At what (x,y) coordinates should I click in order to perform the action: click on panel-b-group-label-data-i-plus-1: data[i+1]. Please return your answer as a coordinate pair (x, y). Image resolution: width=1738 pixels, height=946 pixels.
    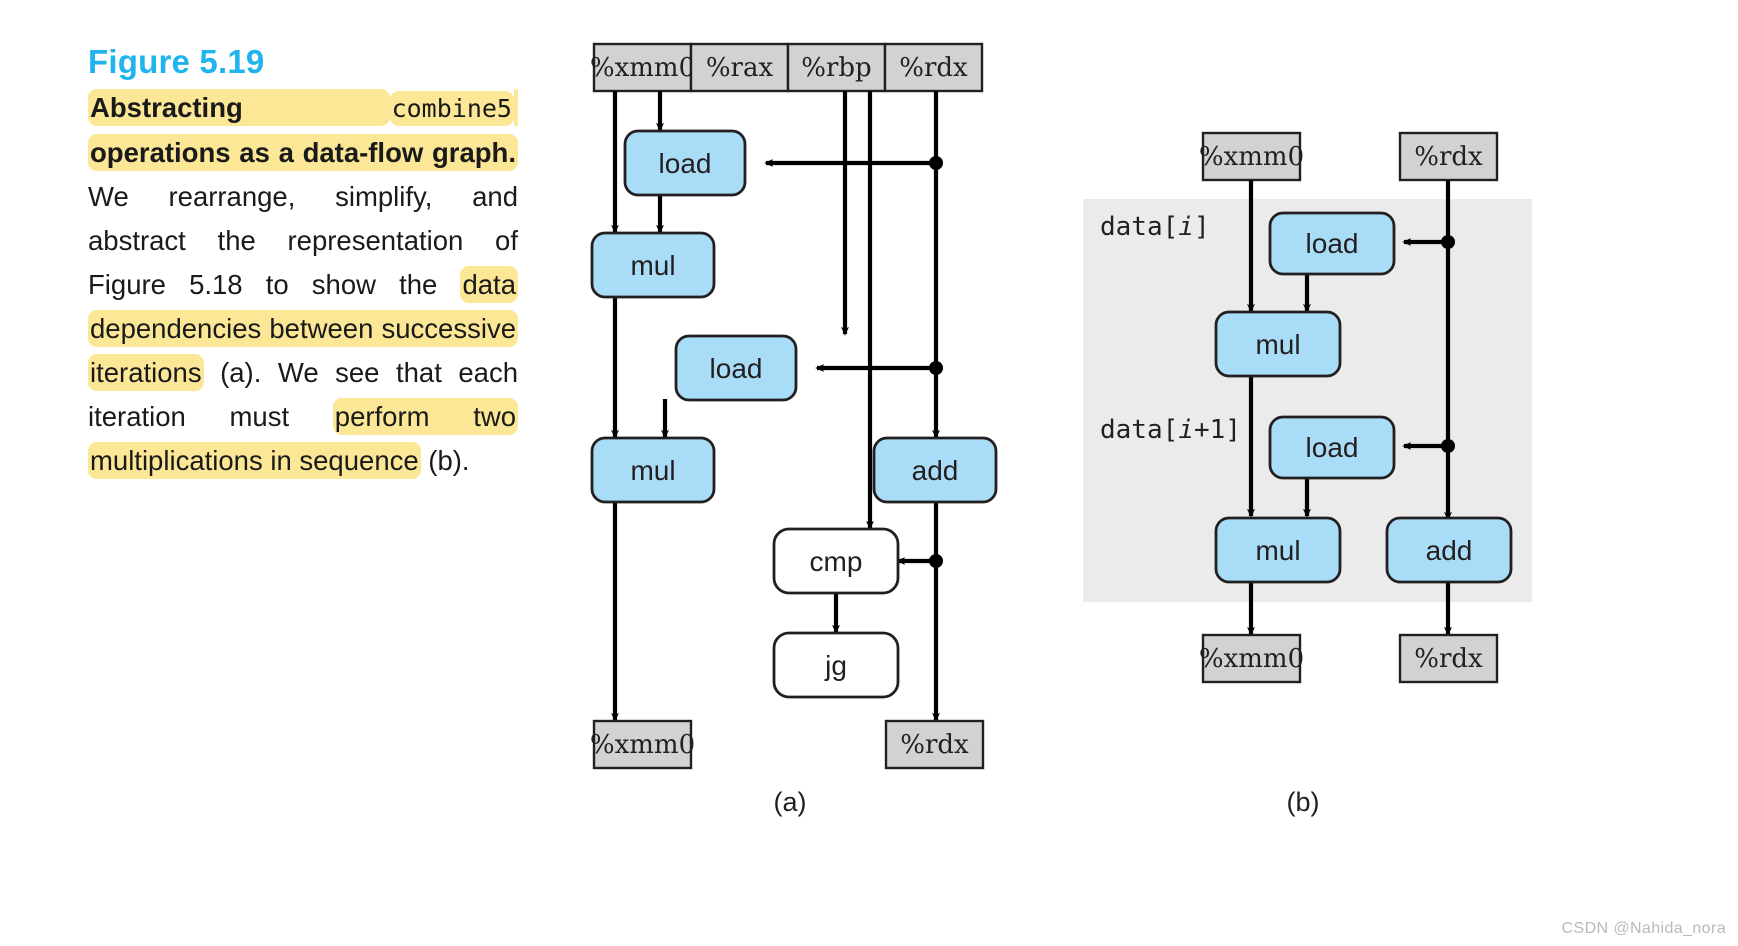
    Looking at the image, I should click on (1170, 430).